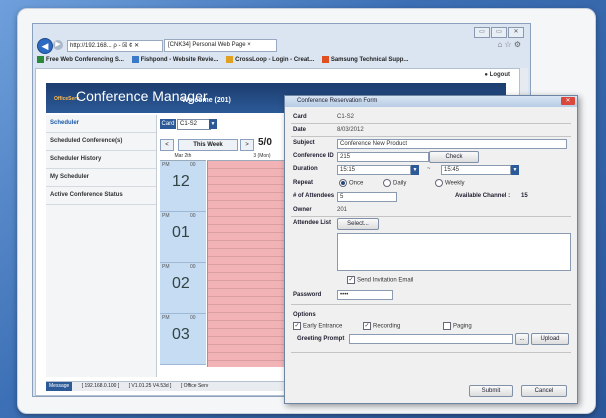  I want to click on sidebar-item-scheduler: Scheduler, so click(101, 124).